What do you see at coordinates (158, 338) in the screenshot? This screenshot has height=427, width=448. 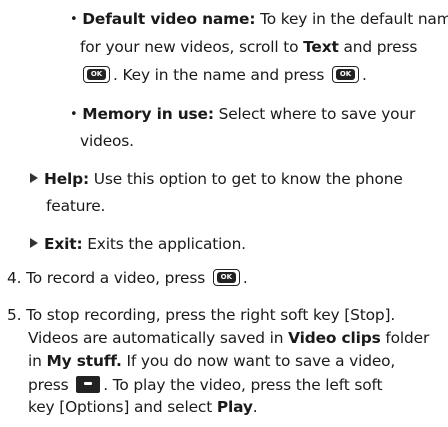 I see `step-text: Videos are automatically saved in` at bounding box center [158, 338].